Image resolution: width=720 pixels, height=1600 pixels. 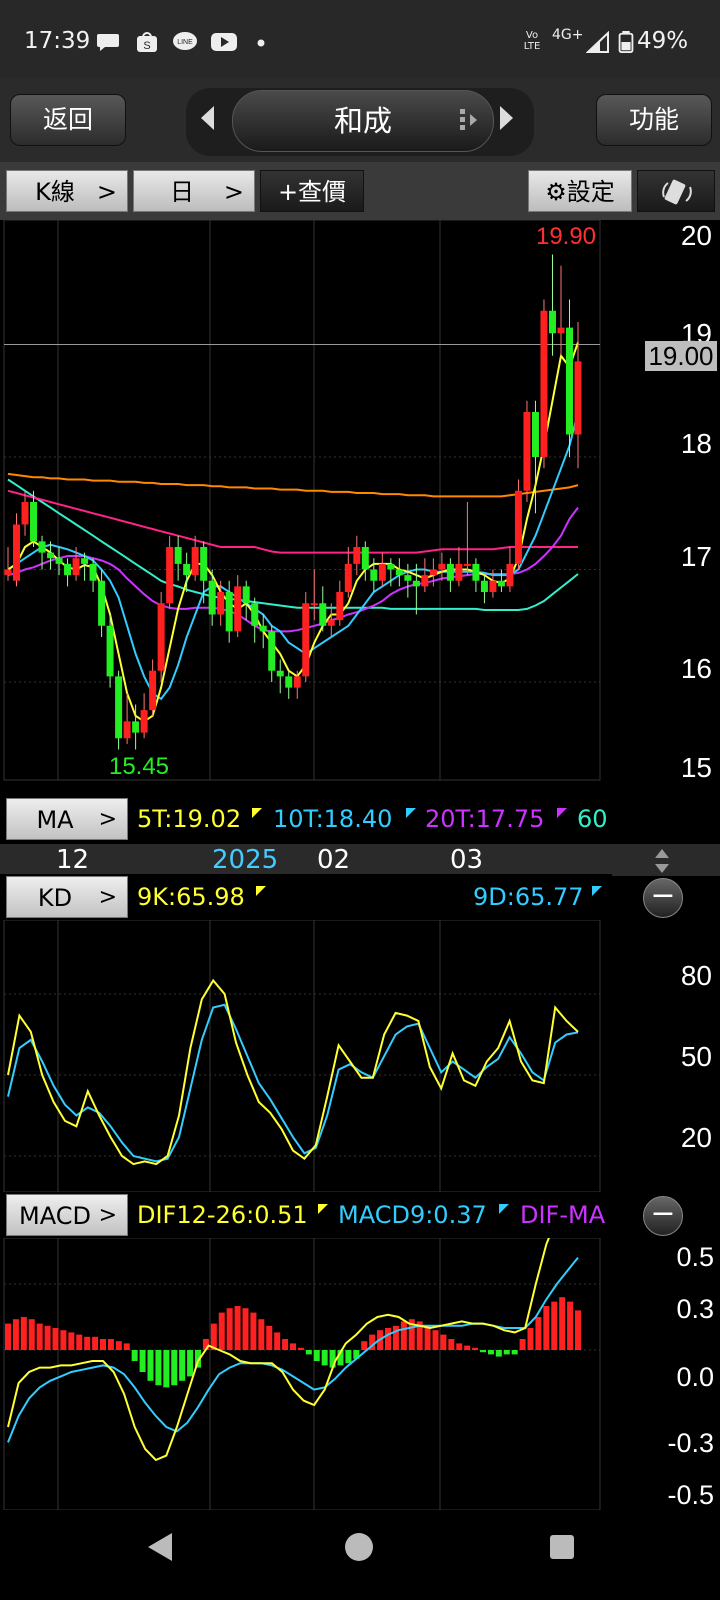 I want to click on dif-value: DIF12-26:0.51, so click(x=222, y=1215).